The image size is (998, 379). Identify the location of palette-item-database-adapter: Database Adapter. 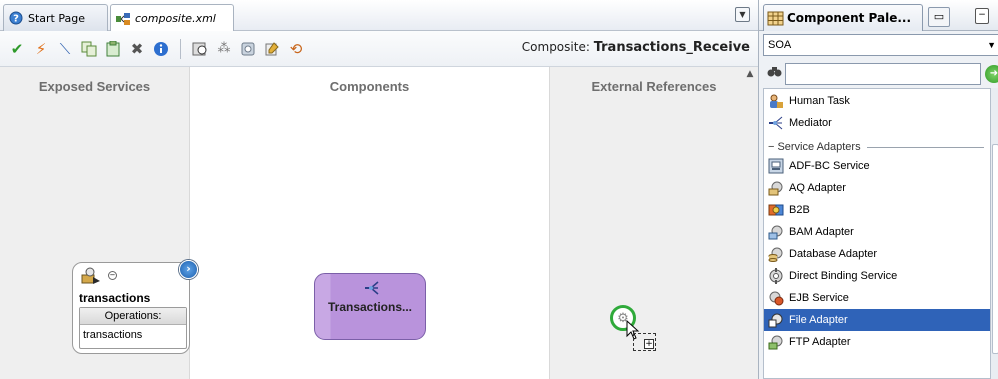
(877, 254).